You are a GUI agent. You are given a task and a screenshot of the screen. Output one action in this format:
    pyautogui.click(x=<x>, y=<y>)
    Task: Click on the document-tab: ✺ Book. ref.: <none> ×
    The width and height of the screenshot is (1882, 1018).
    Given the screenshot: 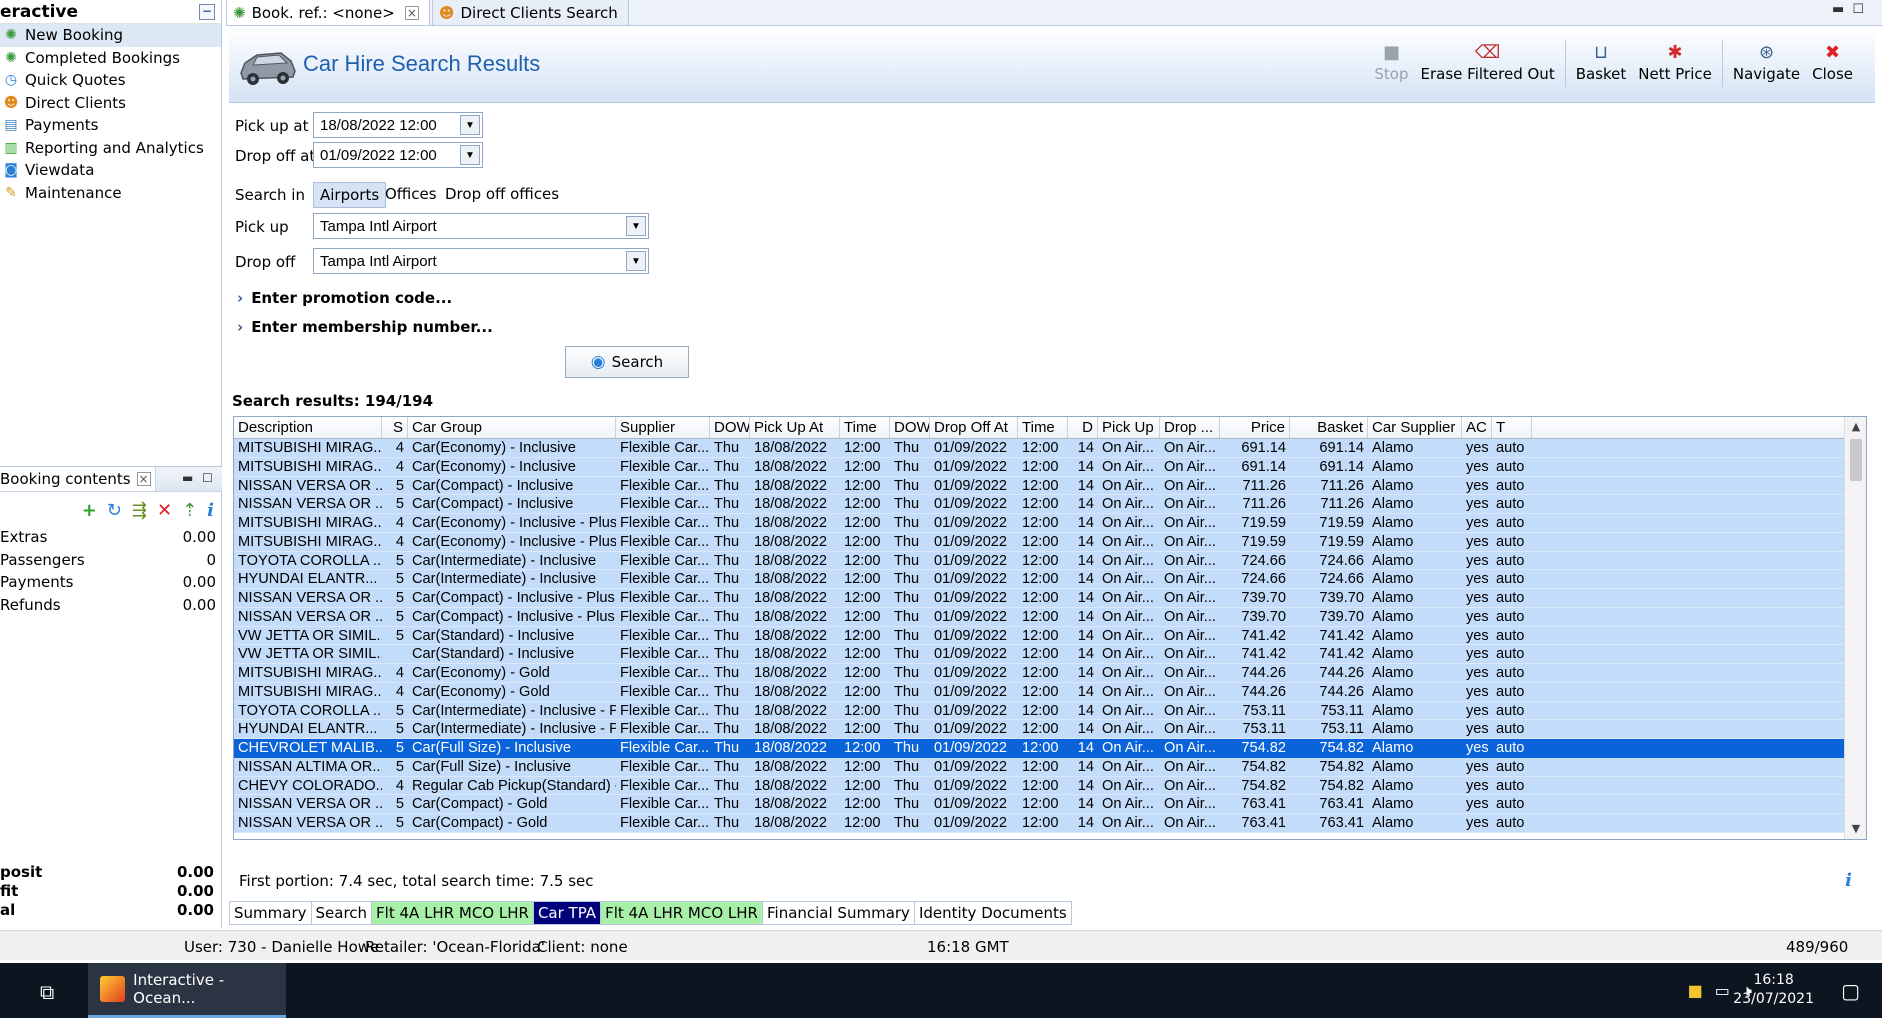 What is the action you would take?
    pyautogui.click(x=328, y=12)
    